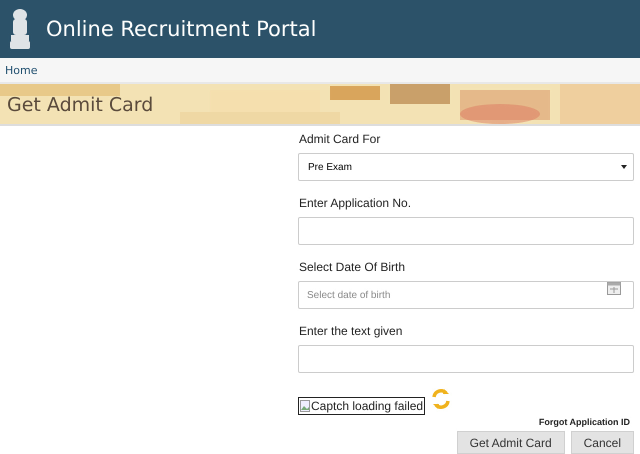  Describe the element at coordinates (466, 167) in the screenshot. I see `exam-dropdown: Pre Exam` at that location.